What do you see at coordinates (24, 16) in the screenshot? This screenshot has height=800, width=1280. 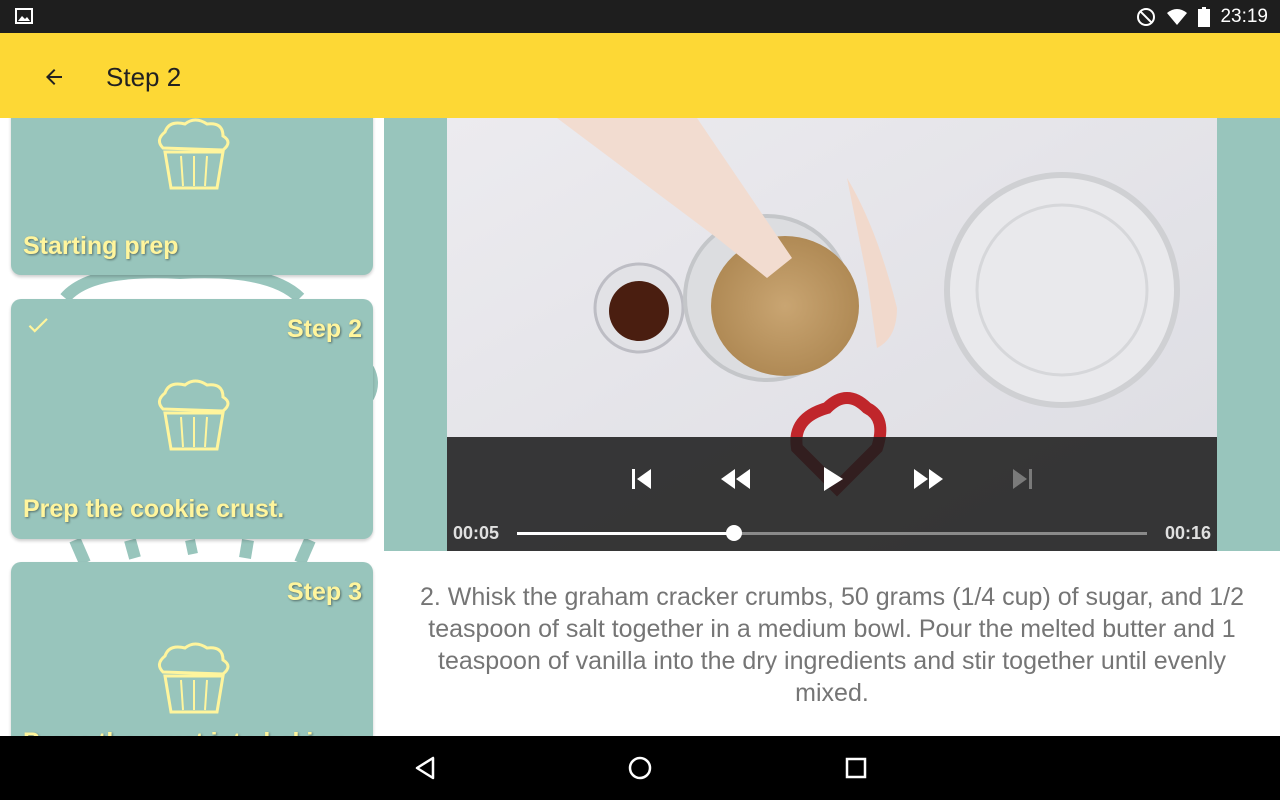 I see `gallery-icon` at bounding box center [24, 16].